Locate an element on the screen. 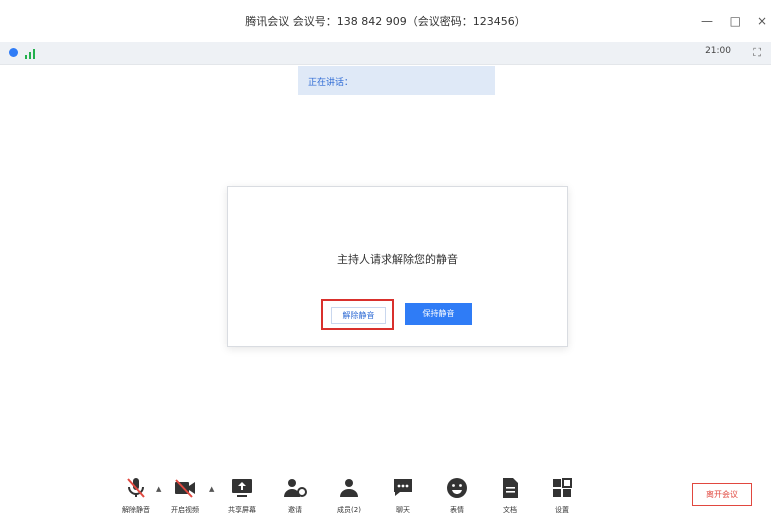 The image size is (771, 518). tool-label: 文档 is located at coordinates (510, 510).